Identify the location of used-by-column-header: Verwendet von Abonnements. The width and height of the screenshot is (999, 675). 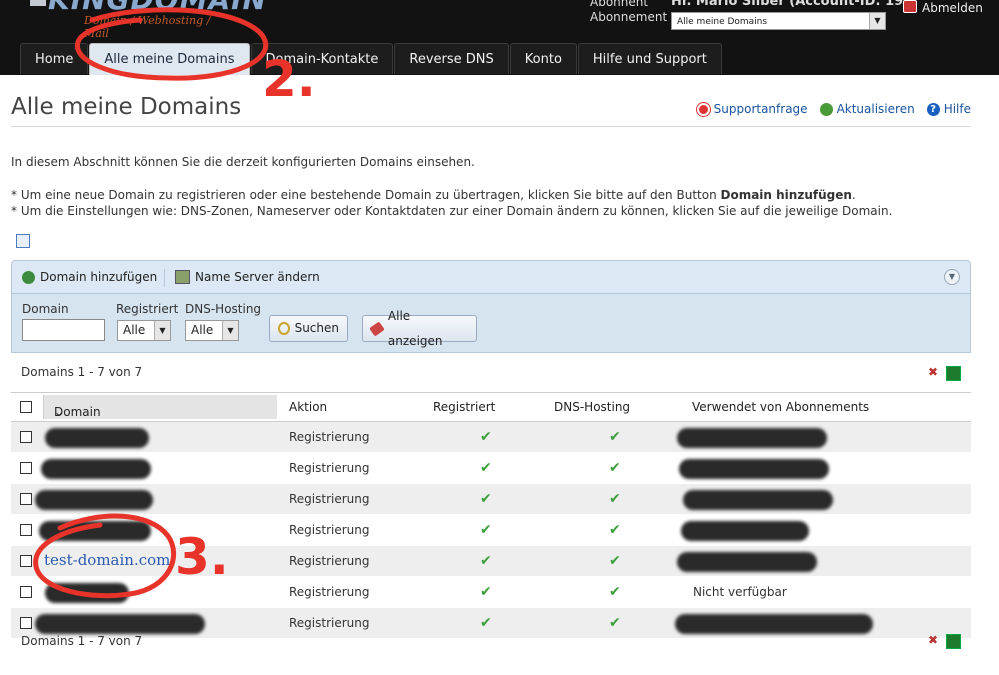
(781, 407).